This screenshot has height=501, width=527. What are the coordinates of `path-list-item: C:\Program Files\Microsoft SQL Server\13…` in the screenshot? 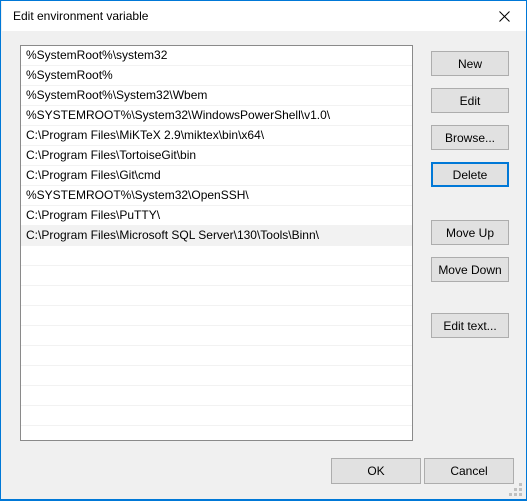 It's located at (216, 236).